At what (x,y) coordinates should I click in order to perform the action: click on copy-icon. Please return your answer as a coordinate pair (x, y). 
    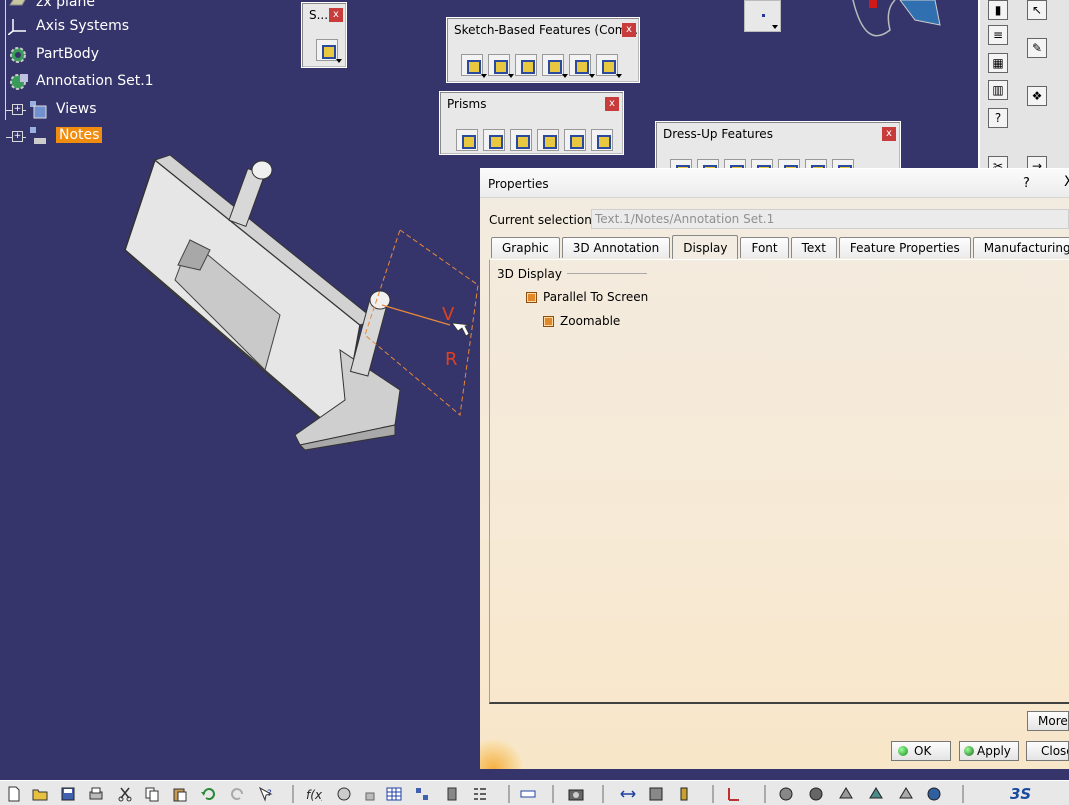
    Looking at the image, I should click on (152, 794).